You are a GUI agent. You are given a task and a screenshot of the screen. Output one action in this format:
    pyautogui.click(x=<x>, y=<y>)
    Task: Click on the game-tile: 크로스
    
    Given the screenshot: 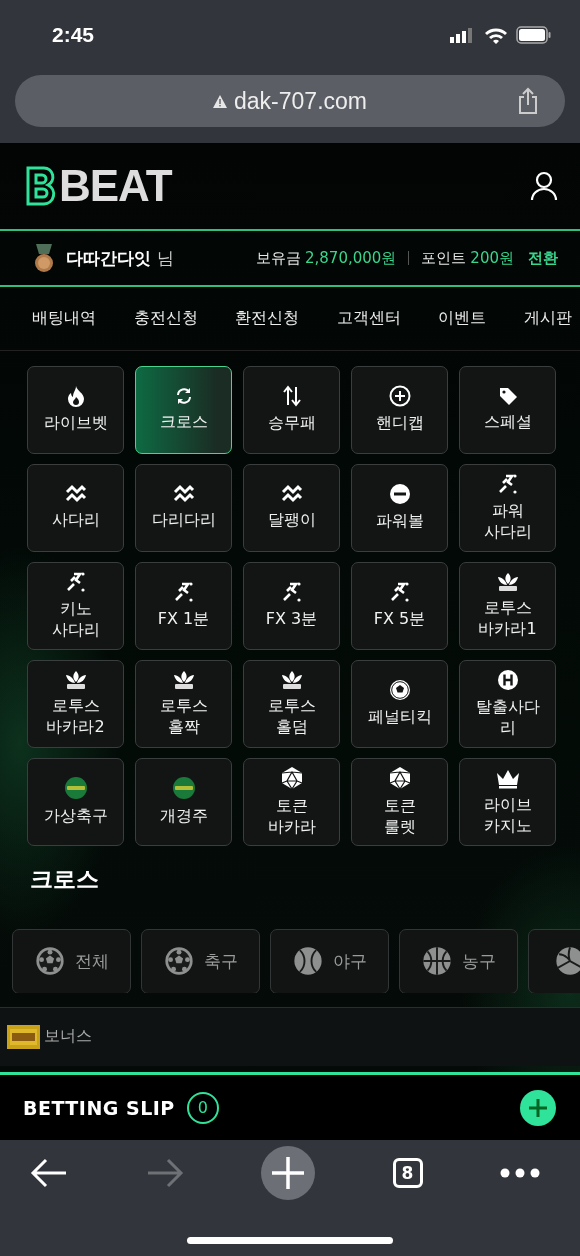 What is the action you would take?
    pyautogui.click(x=183, y=409)
    